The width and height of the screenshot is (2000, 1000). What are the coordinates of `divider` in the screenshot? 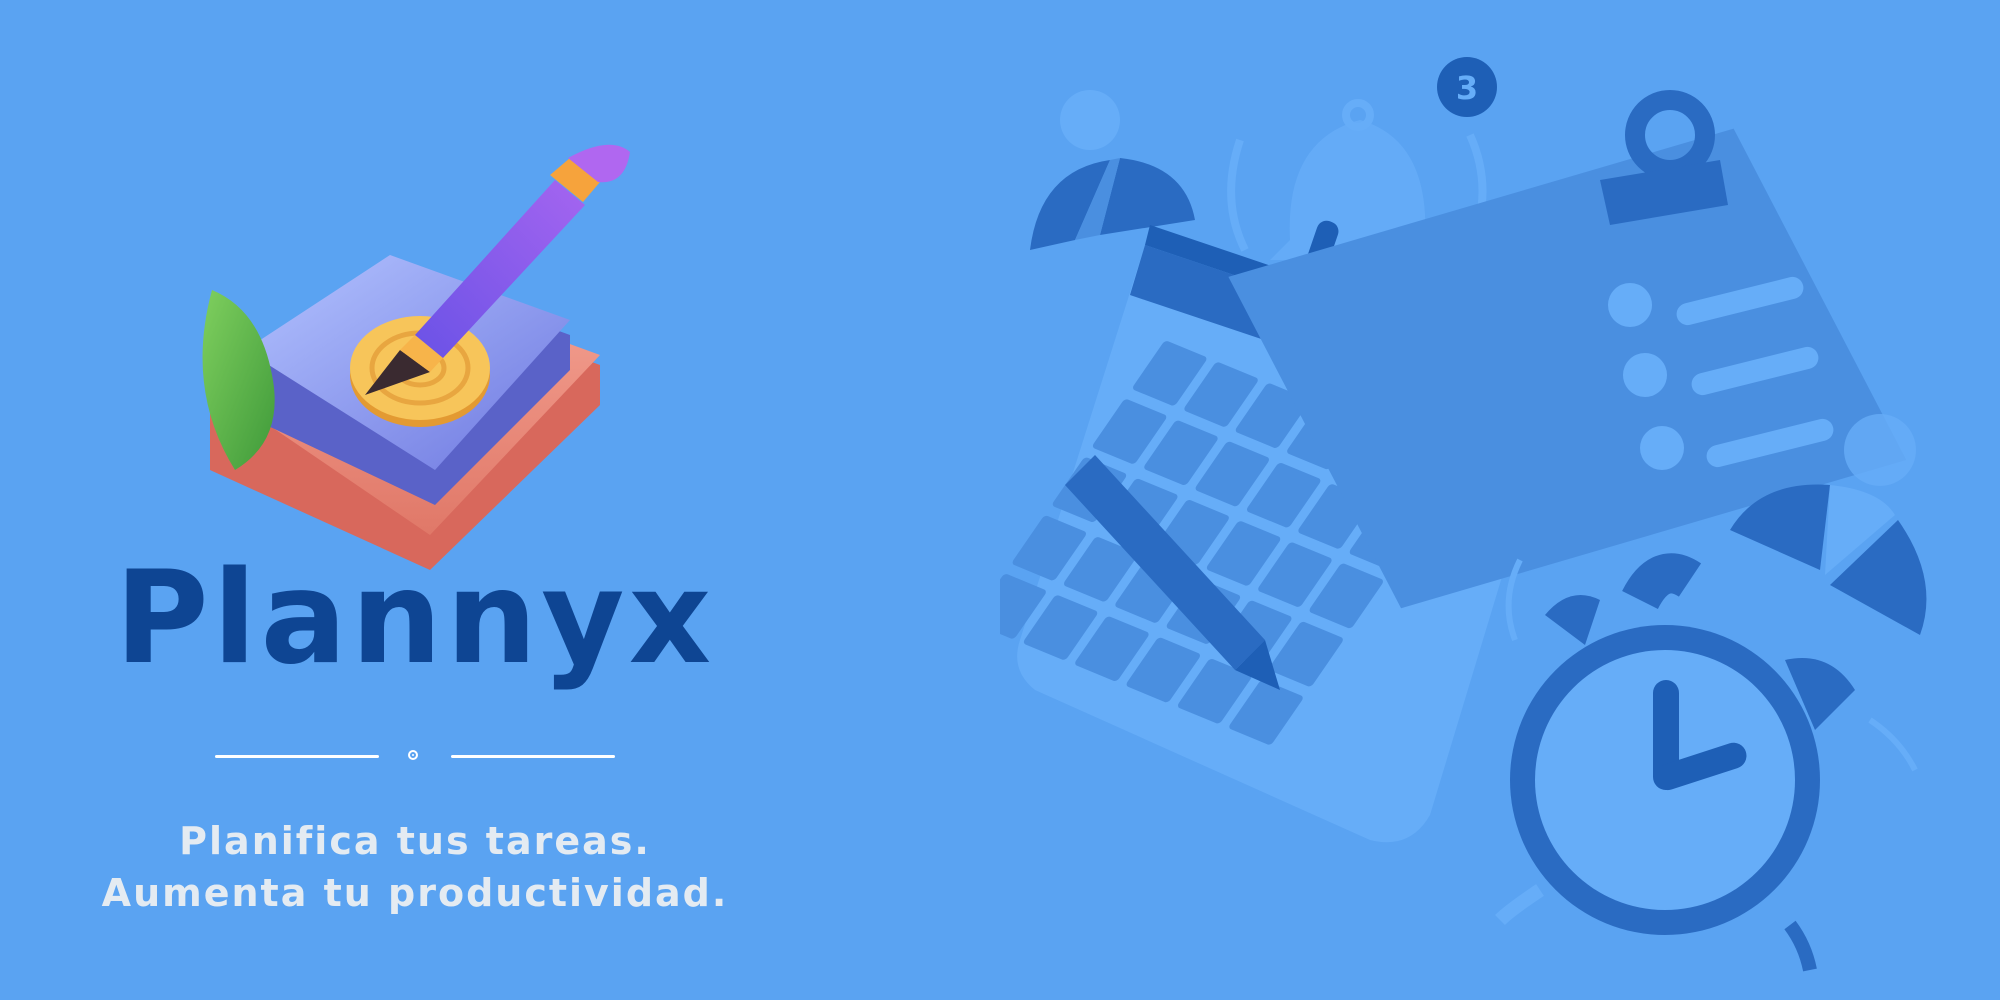 It's located at (415, 756).